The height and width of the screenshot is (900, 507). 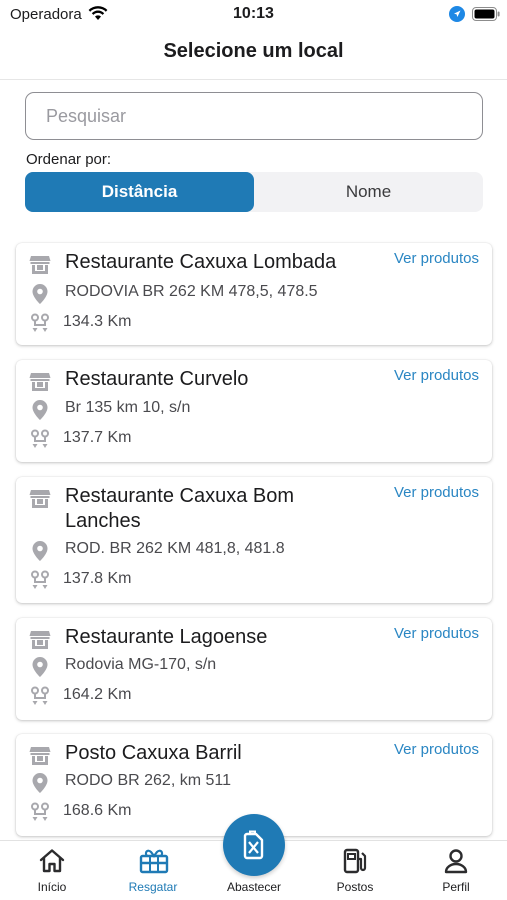 I want to click on refuel-button, so click(x=254, y=845).